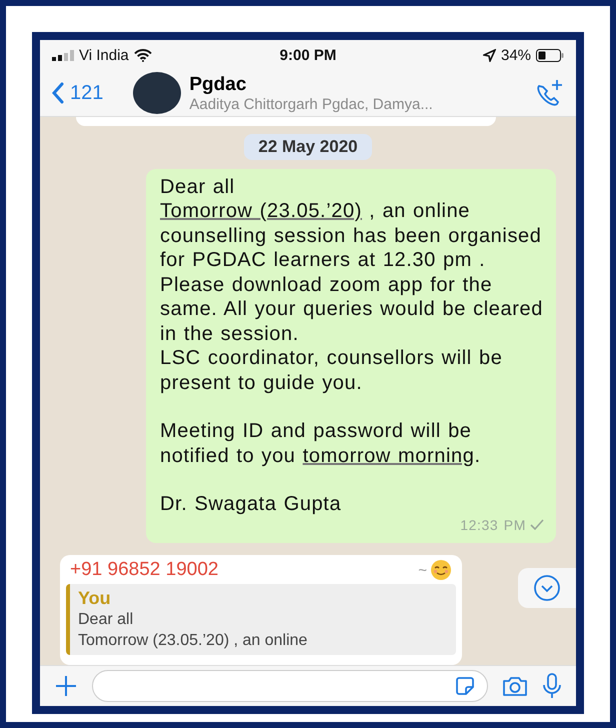 Image resolution: width=616 pixels, height=728 pixels. Describe the element at coordinates (308, 147) in the screenshot. I see `date-chip: 22 May 2020` at that location.